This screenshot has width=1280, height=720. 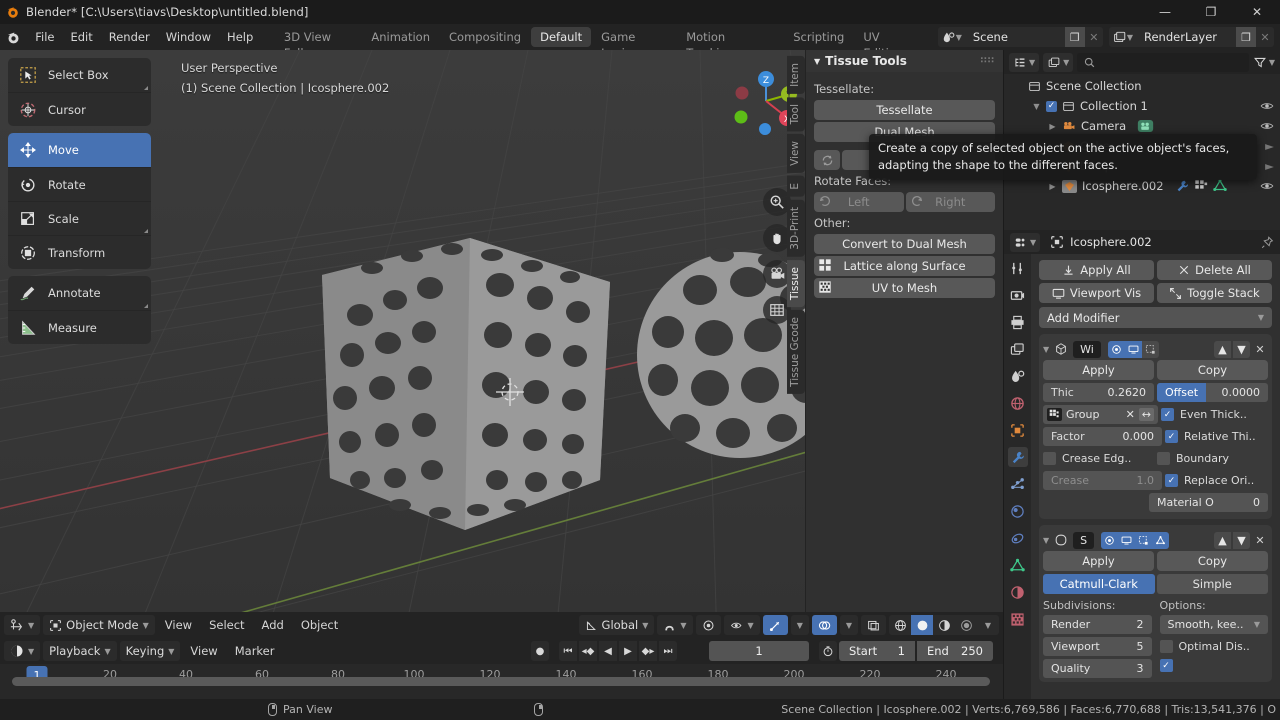 What do you see at coordinates (1097, 624) in the screenshot?
I see `render-subdiv-field: Render 2` at bounding box center [1097, 624].